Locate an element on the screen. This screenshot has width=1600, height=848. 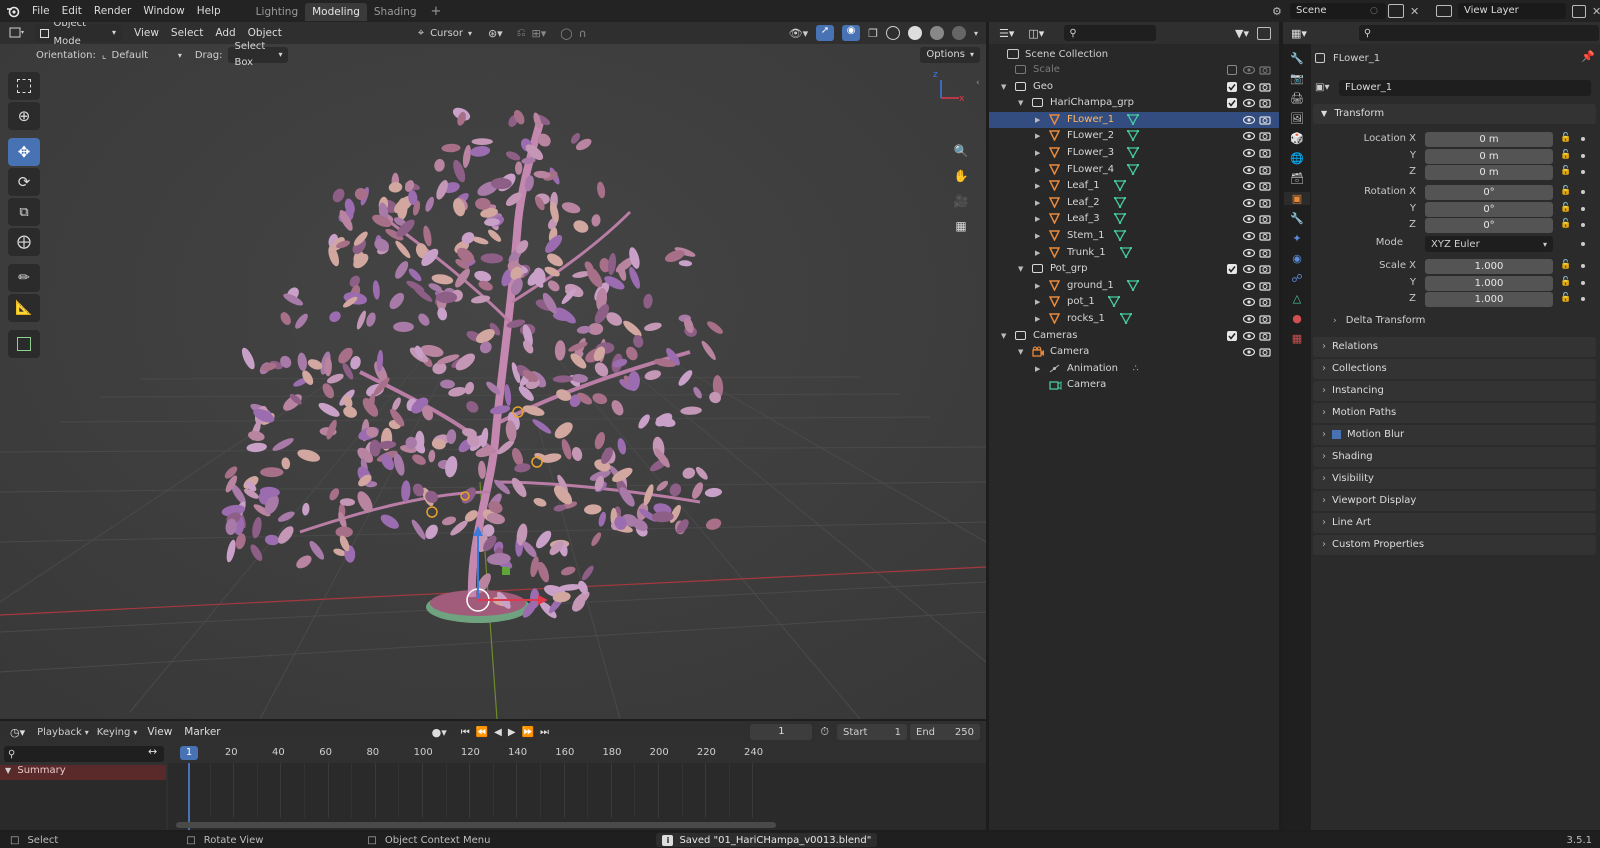
new-collection-icon is located at coordinates (1264, 33).